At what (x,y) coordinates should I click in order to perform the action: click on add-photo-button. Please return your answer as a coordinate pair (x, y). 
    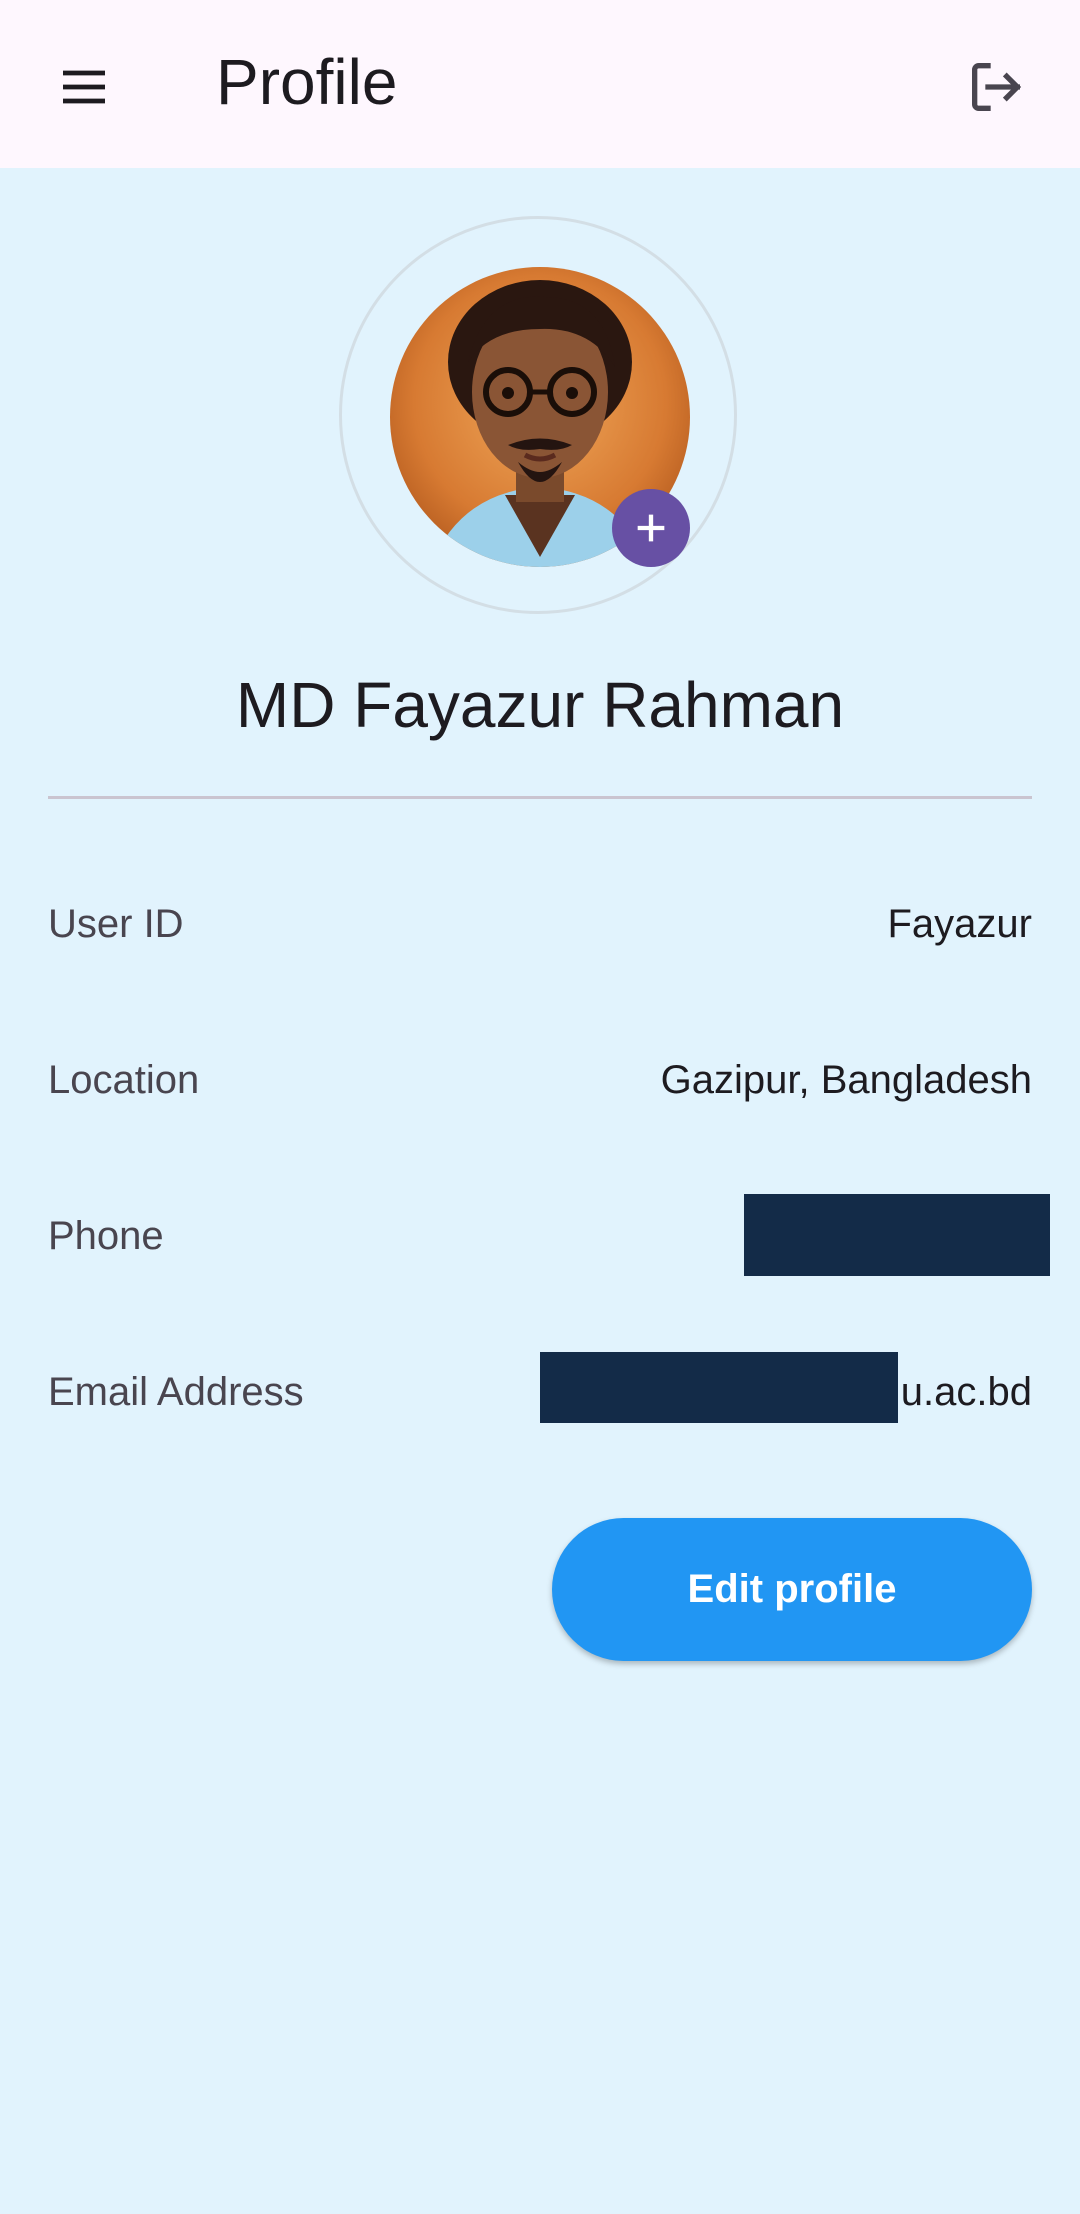
    Looking at the image, I should click on (651, 528).